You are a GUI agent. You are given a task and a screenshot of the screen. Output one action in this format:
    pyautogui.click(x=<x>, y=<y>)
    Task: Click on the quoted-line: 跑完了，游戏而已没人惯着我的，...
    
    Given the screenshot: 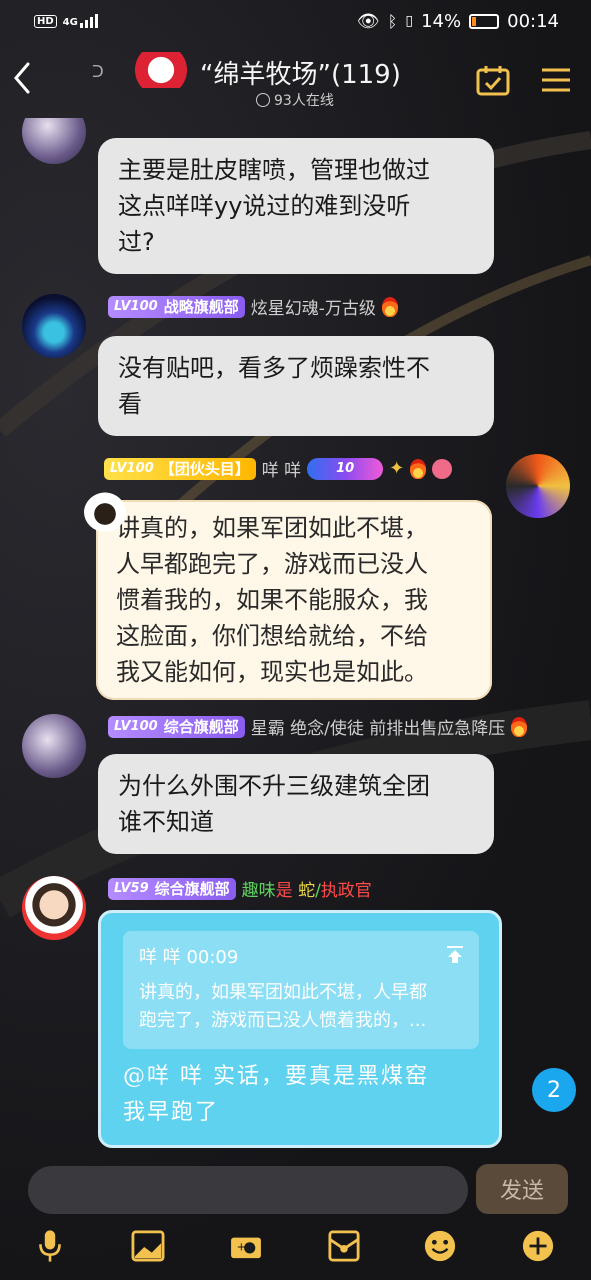 What is the action you would take?
    pyautogui.click(x=283, y=1020)
    